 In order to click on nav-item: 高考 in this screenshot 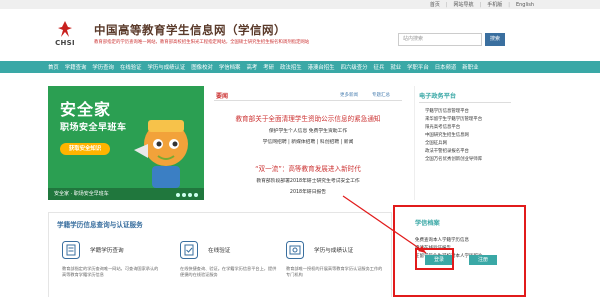, I will do `click(251, 67)`.